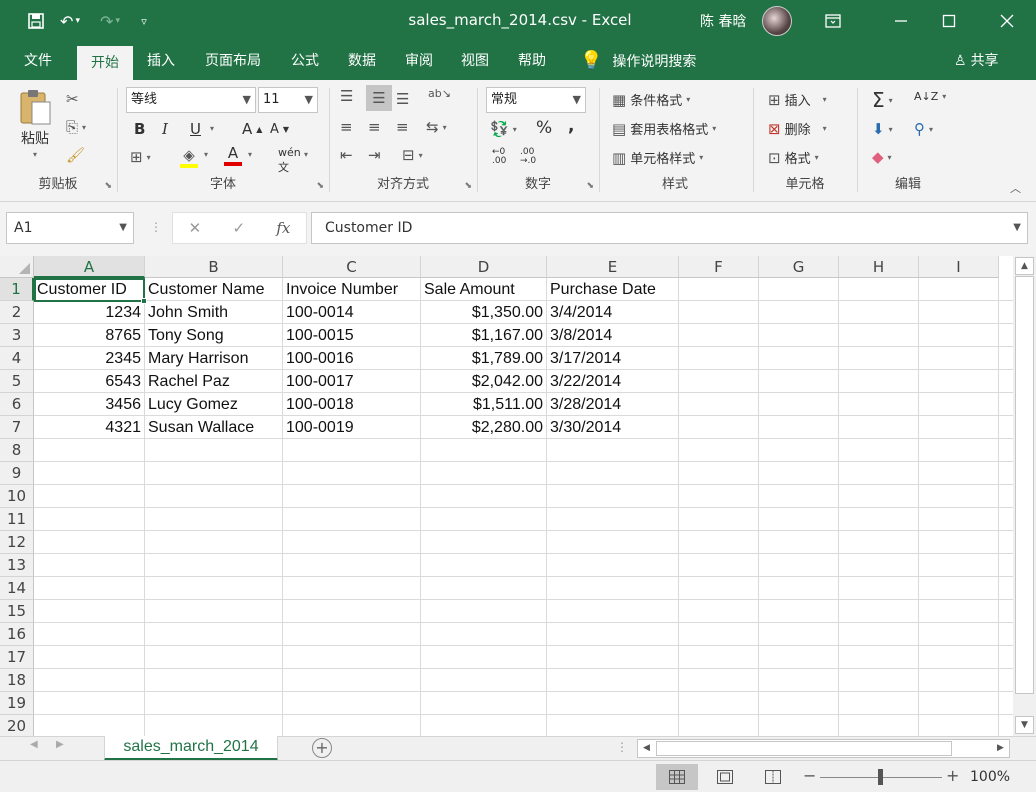  What do you see at coordinates (288, 100) in the screenshot?
I see `font-size-dropdown: 11 ▼` at bounding box center [288, 100].